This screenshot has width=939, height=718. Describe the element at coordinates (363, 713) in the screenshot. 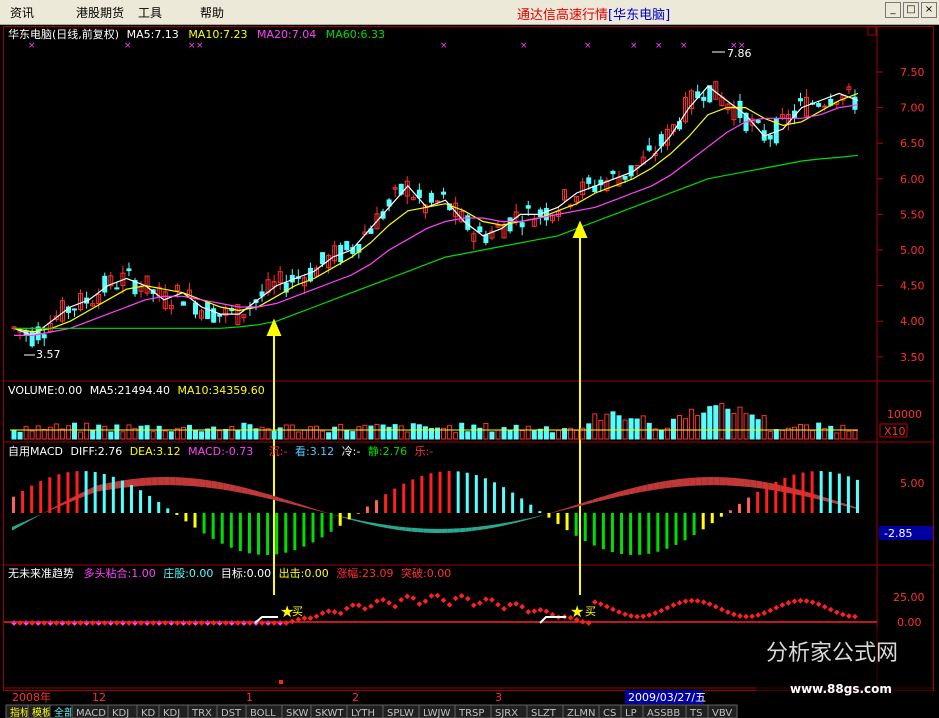

I see `tab-label: LYTH` at that location.